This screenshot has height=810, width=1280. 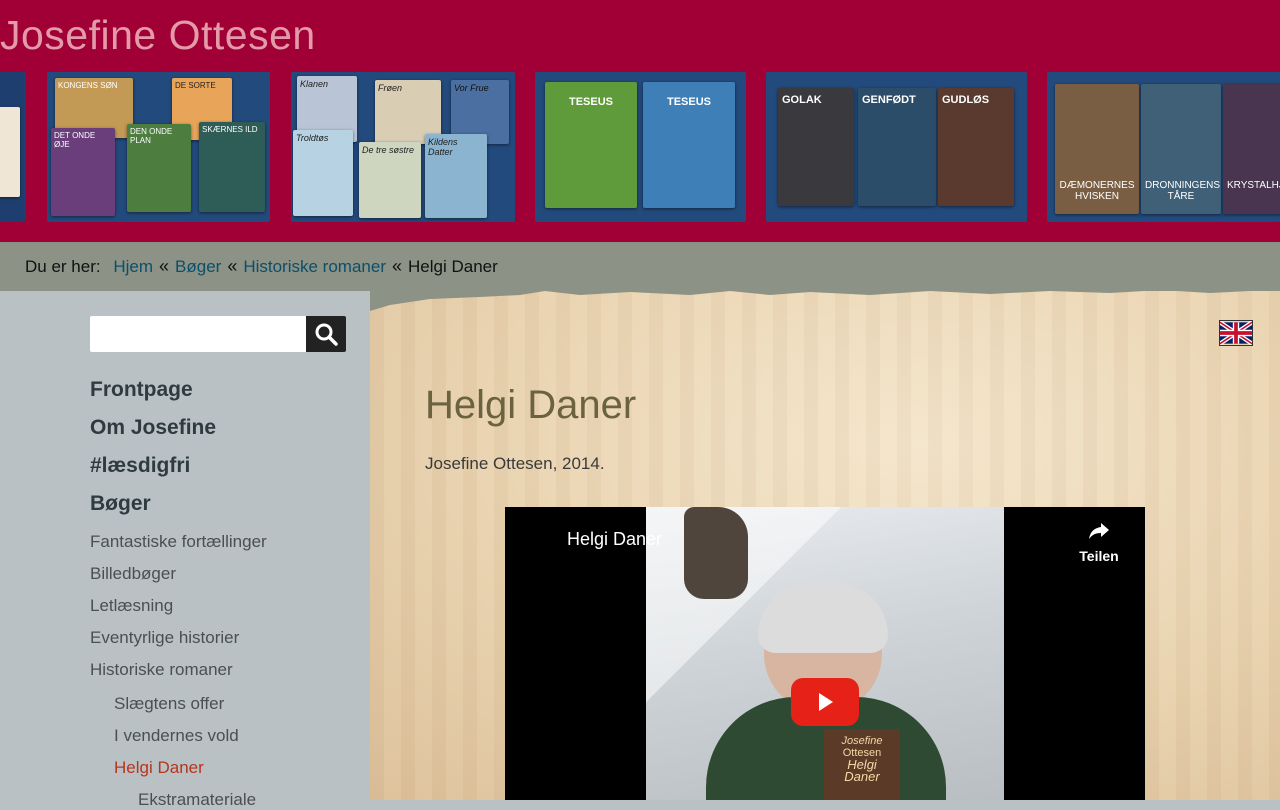 I want to click on book-cover: Dæmonernes Hvisken, so click(x=1097, y=149).